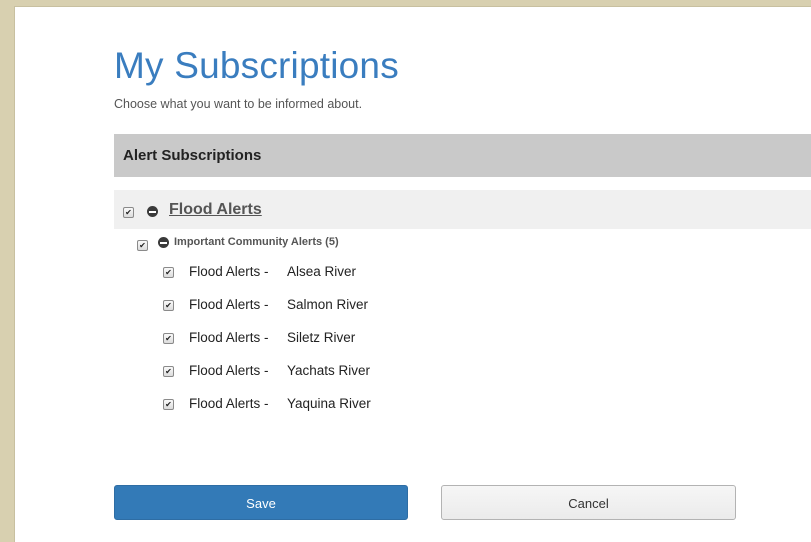 The width and height of the screenshot is (811, 542). What do you see at coordinates (163, 242) in the screenshot?
I see `subgroup-collapse-minus-icon` at bounding box center [163, 242].